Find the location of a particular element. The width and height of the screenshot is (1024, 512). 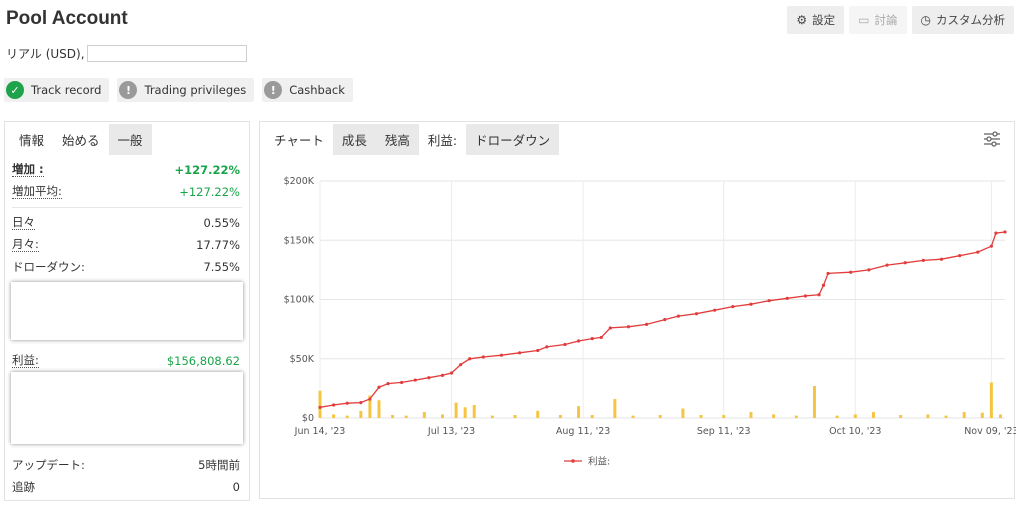

stat-daily: 日々 0.55% is located at coordinates (127, 223).